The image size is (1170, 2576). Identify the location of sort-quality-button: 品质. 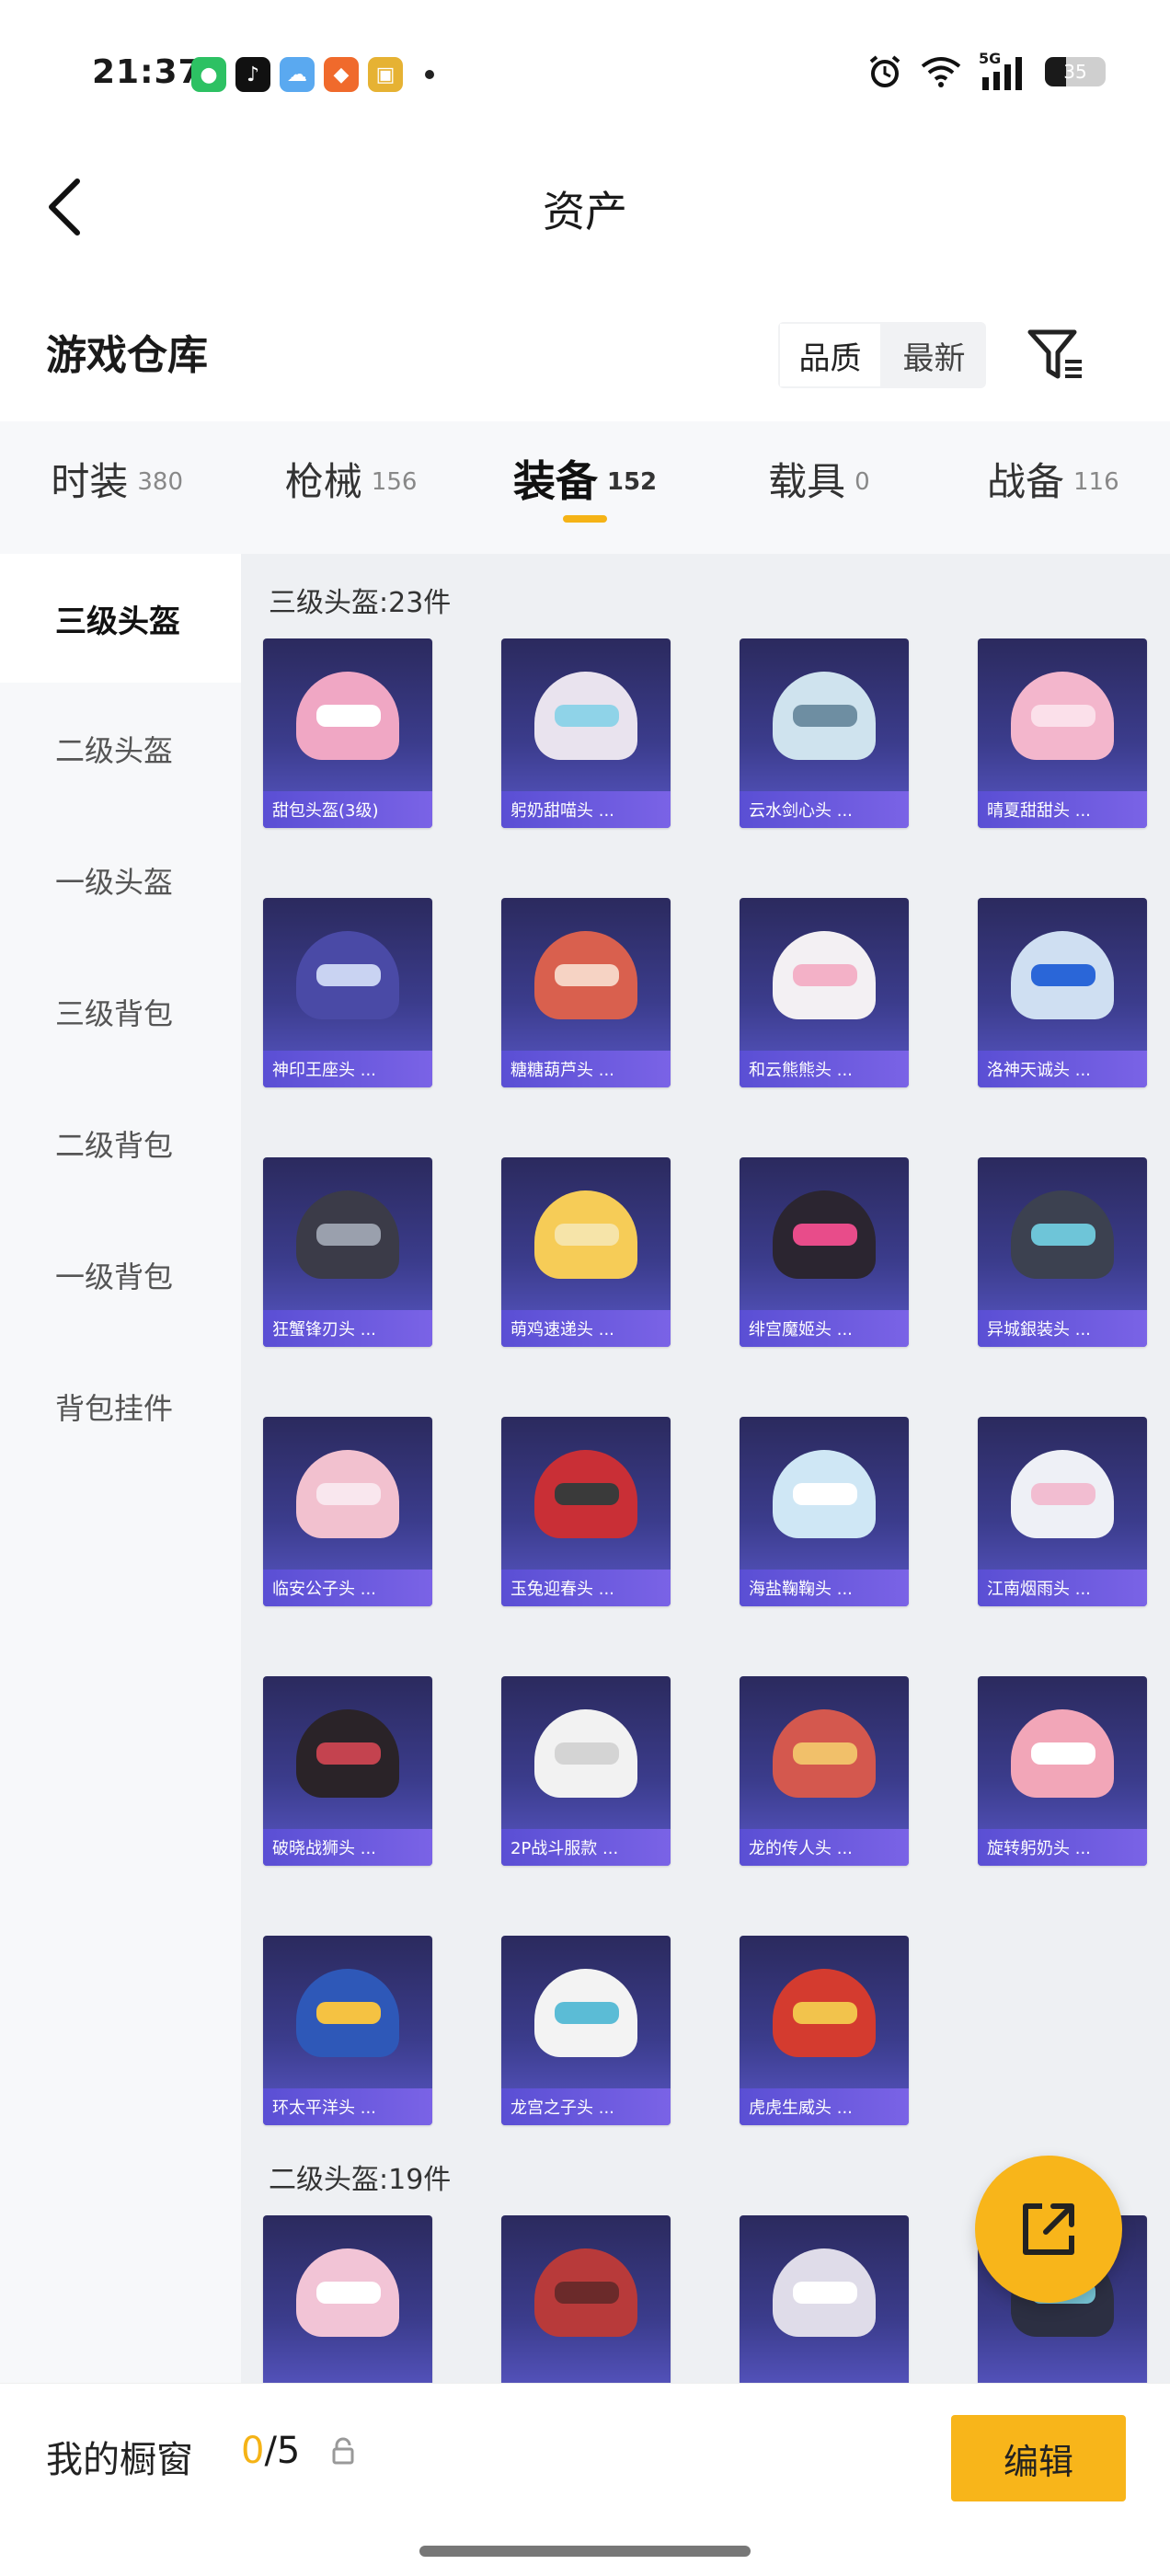
(830, 355).